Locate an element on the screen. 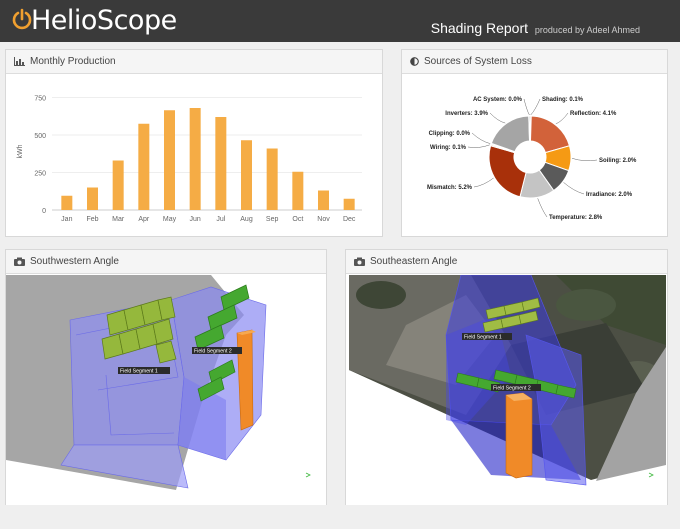 Image resolution: width=680 pixels, height=529 pixels. panel-title: Monthly Production is located at coordinates (73, 61).